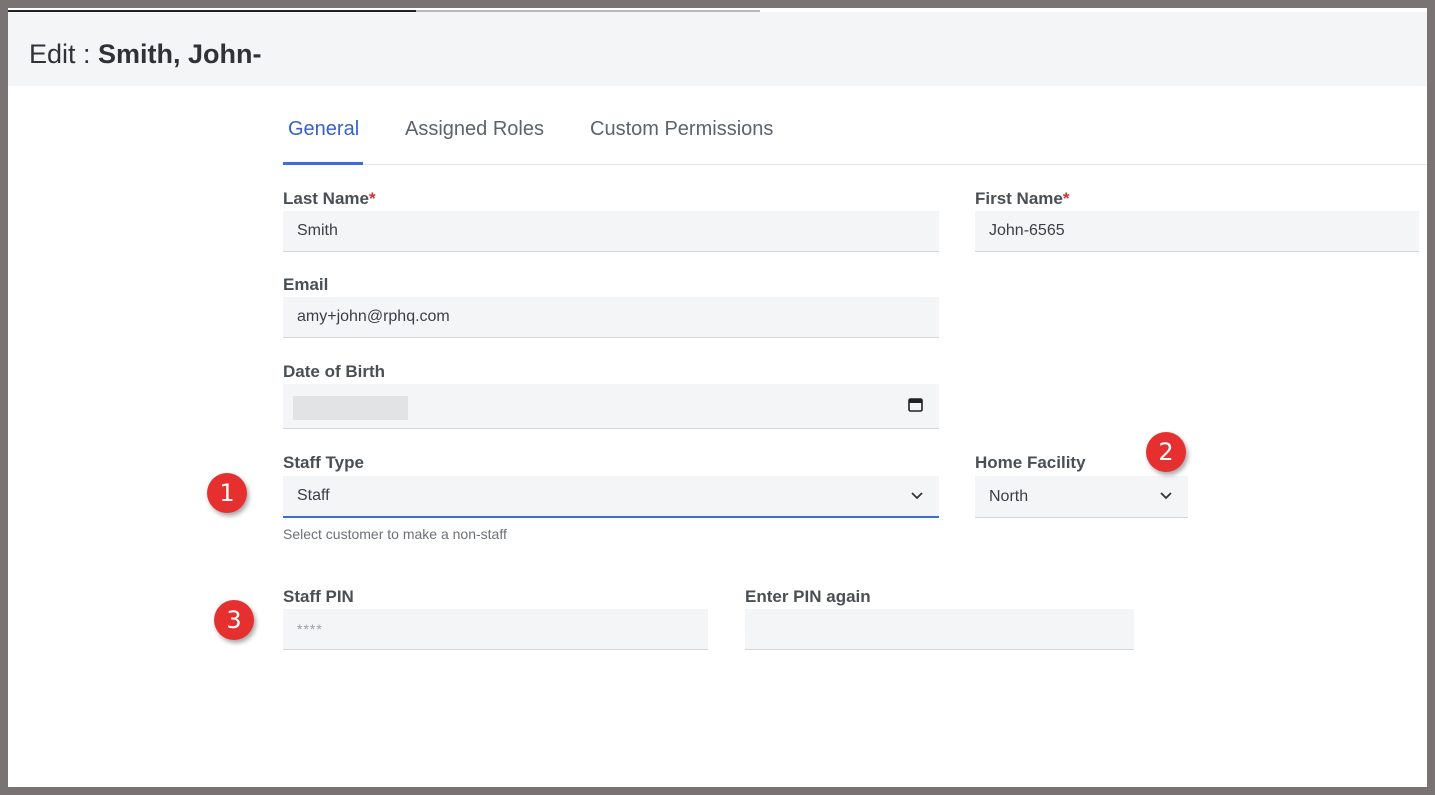  I want to click on email-label: Email, so click(306, 284).